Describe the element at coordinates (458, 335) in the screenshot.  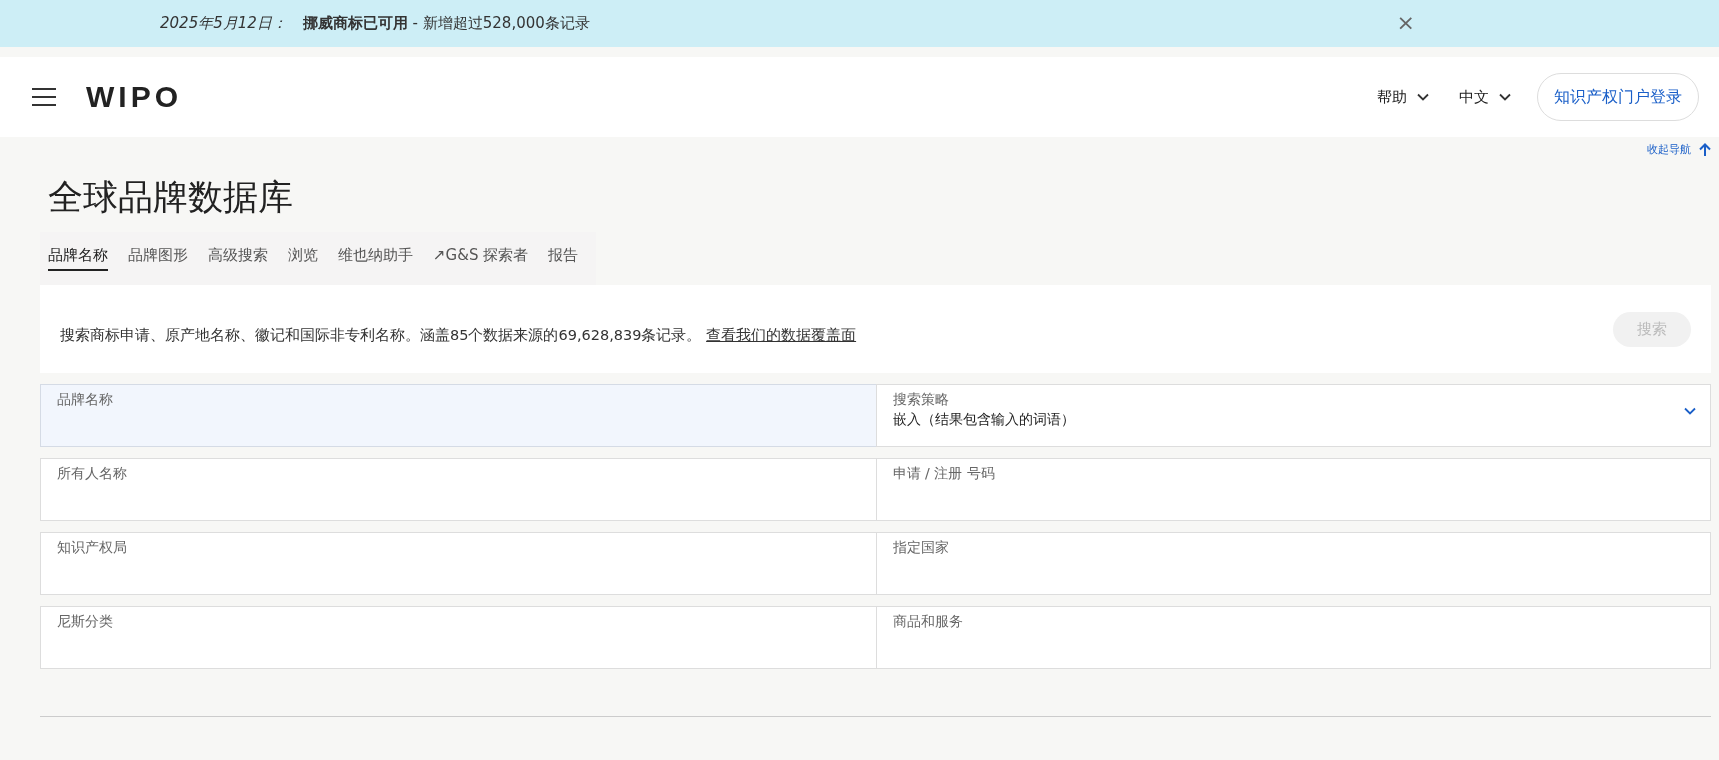
I see `intro-text: 搜索商标申请、原产地名称、徽记和国际非专利名称。涵盖85个数据来源的69,628,839条记录。 查看我们的数据覆盖面` at that location.